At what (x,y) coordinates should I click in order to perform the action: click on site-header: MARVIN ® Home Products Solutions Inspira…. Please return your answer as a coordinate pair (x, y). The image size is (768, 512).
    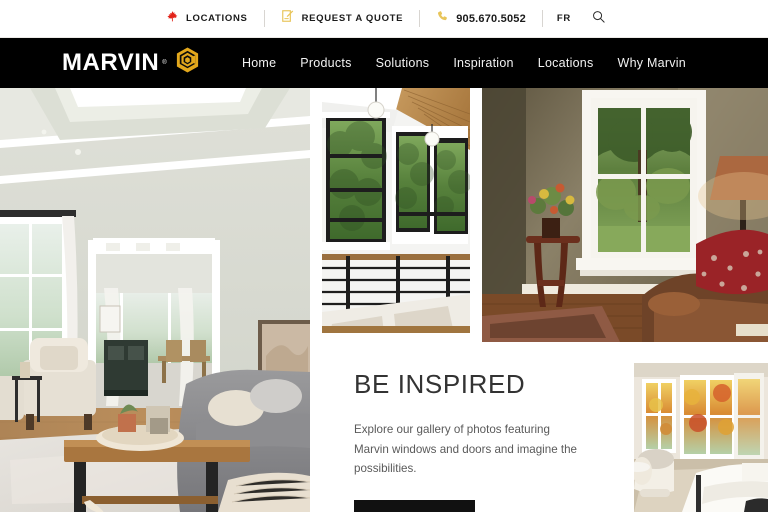
    Looking at the image, I should click on (384, 63).